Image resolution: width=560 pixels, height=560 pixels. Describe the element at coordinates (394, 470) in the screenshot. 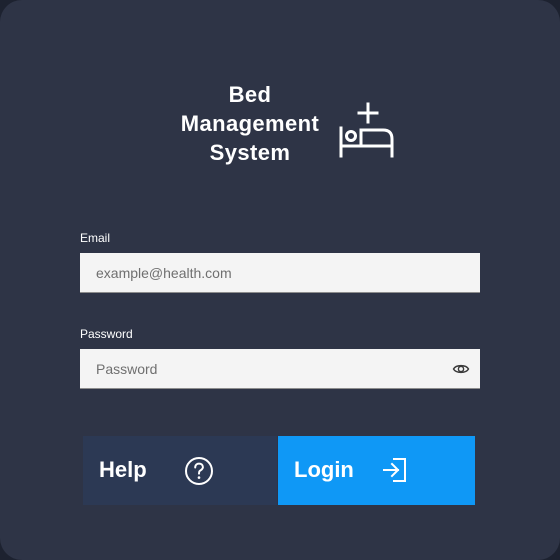

I see `login-arrow-icon` at that location.